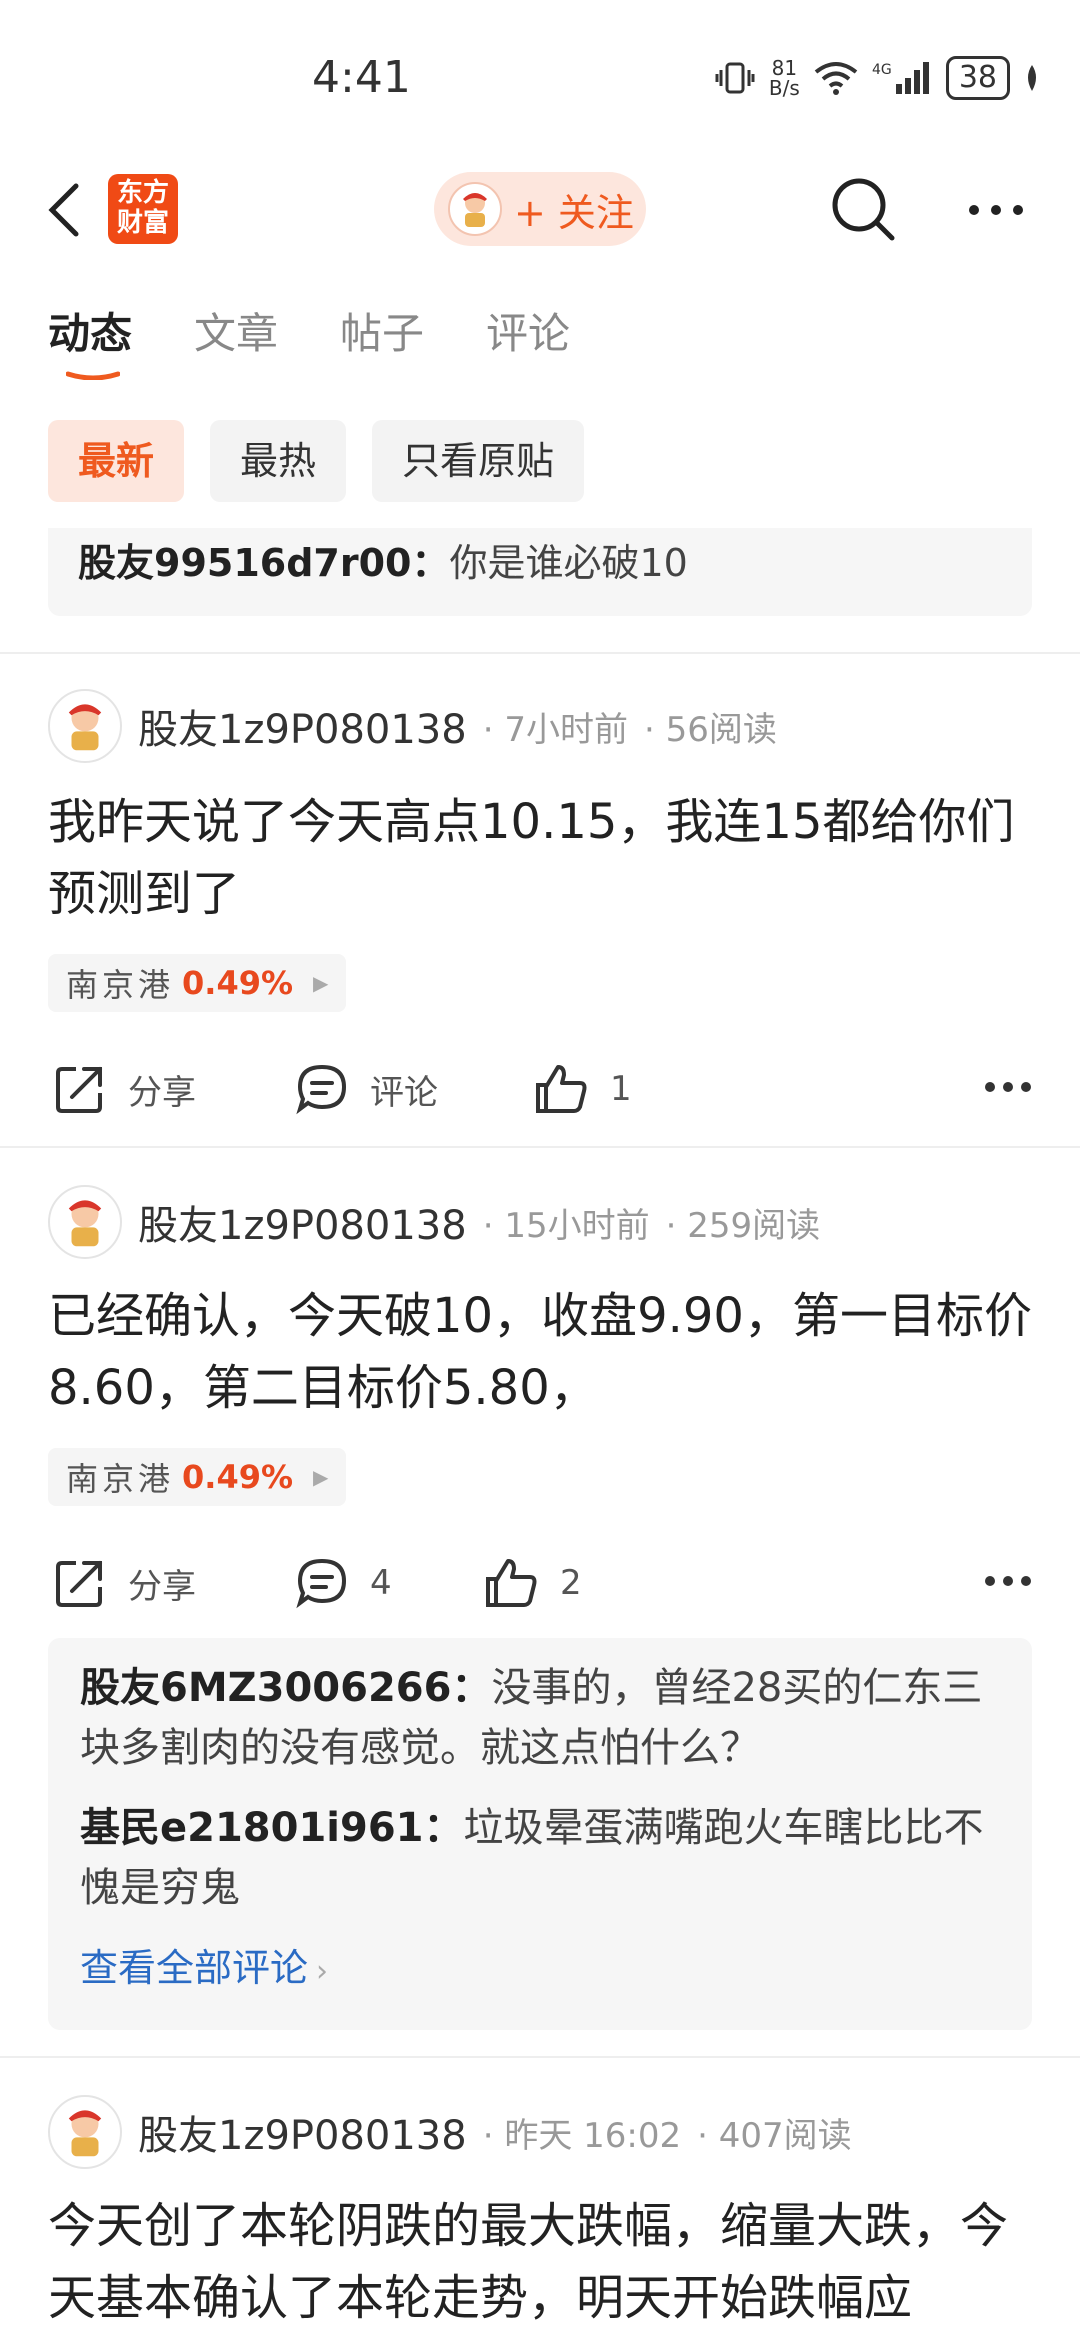 This screenshot has height=2340, width=1080. What do you see at coordinates (621, 1089) in the screenshot?
I see `like-count: 1` at bounding box center [621, 1089].